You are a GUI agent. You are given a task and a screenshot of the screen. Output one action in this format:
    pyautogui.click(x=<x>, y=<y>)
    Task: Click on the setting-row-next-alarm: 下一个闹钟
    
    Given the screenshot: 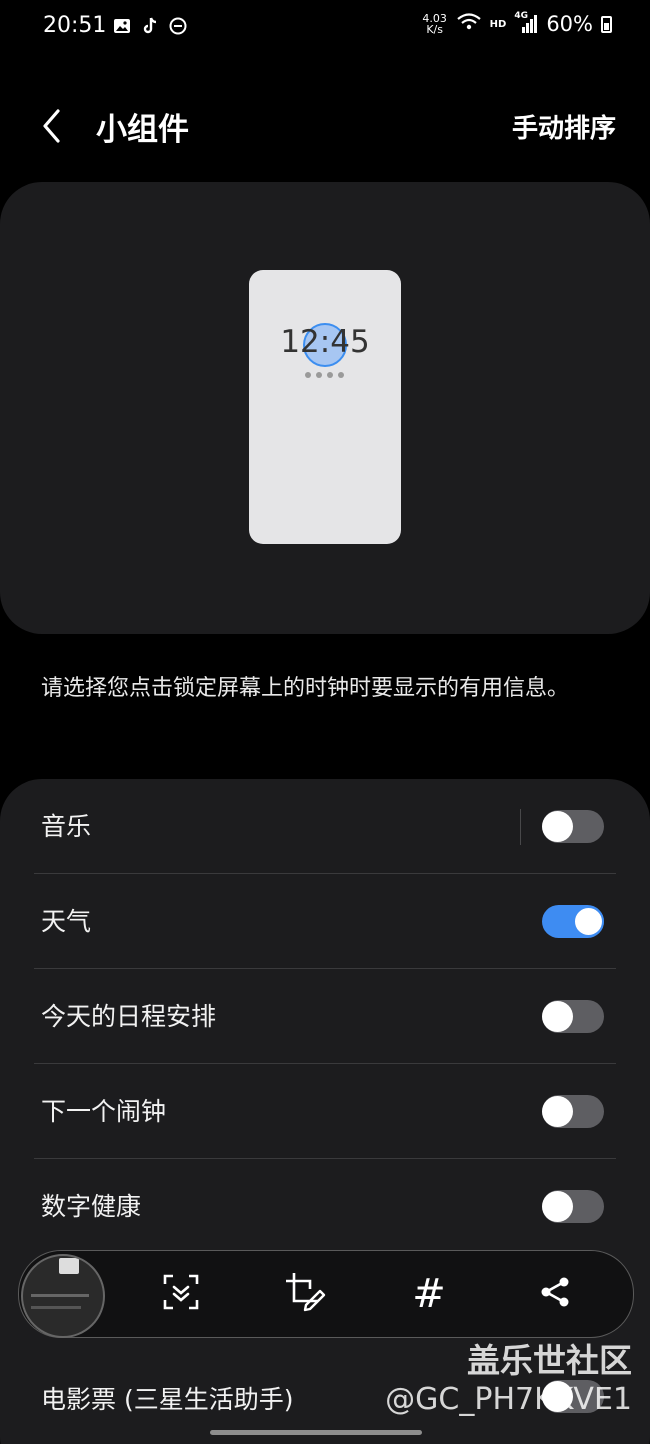 What is the action you would take?
    pyautogui.click(x=325, y=1111)
    